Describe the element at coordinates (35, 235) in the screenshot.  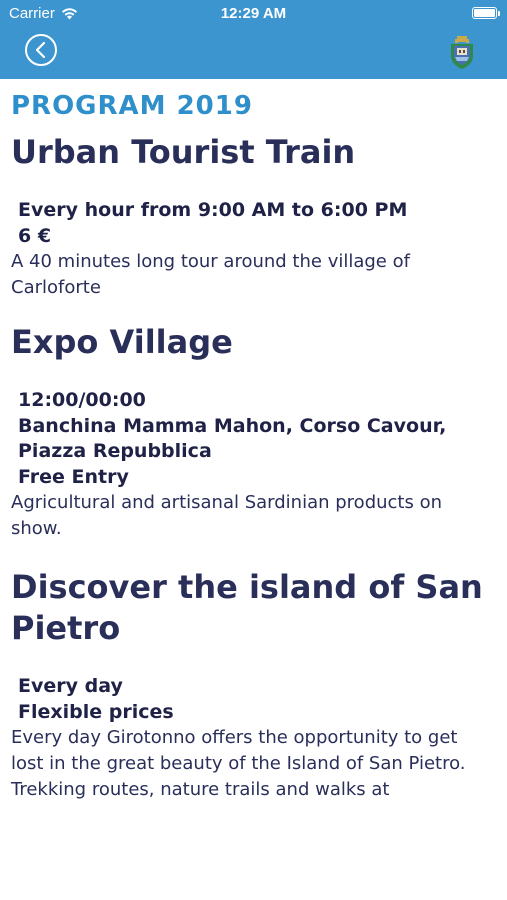
I see `event-price: 6 €` at that location.